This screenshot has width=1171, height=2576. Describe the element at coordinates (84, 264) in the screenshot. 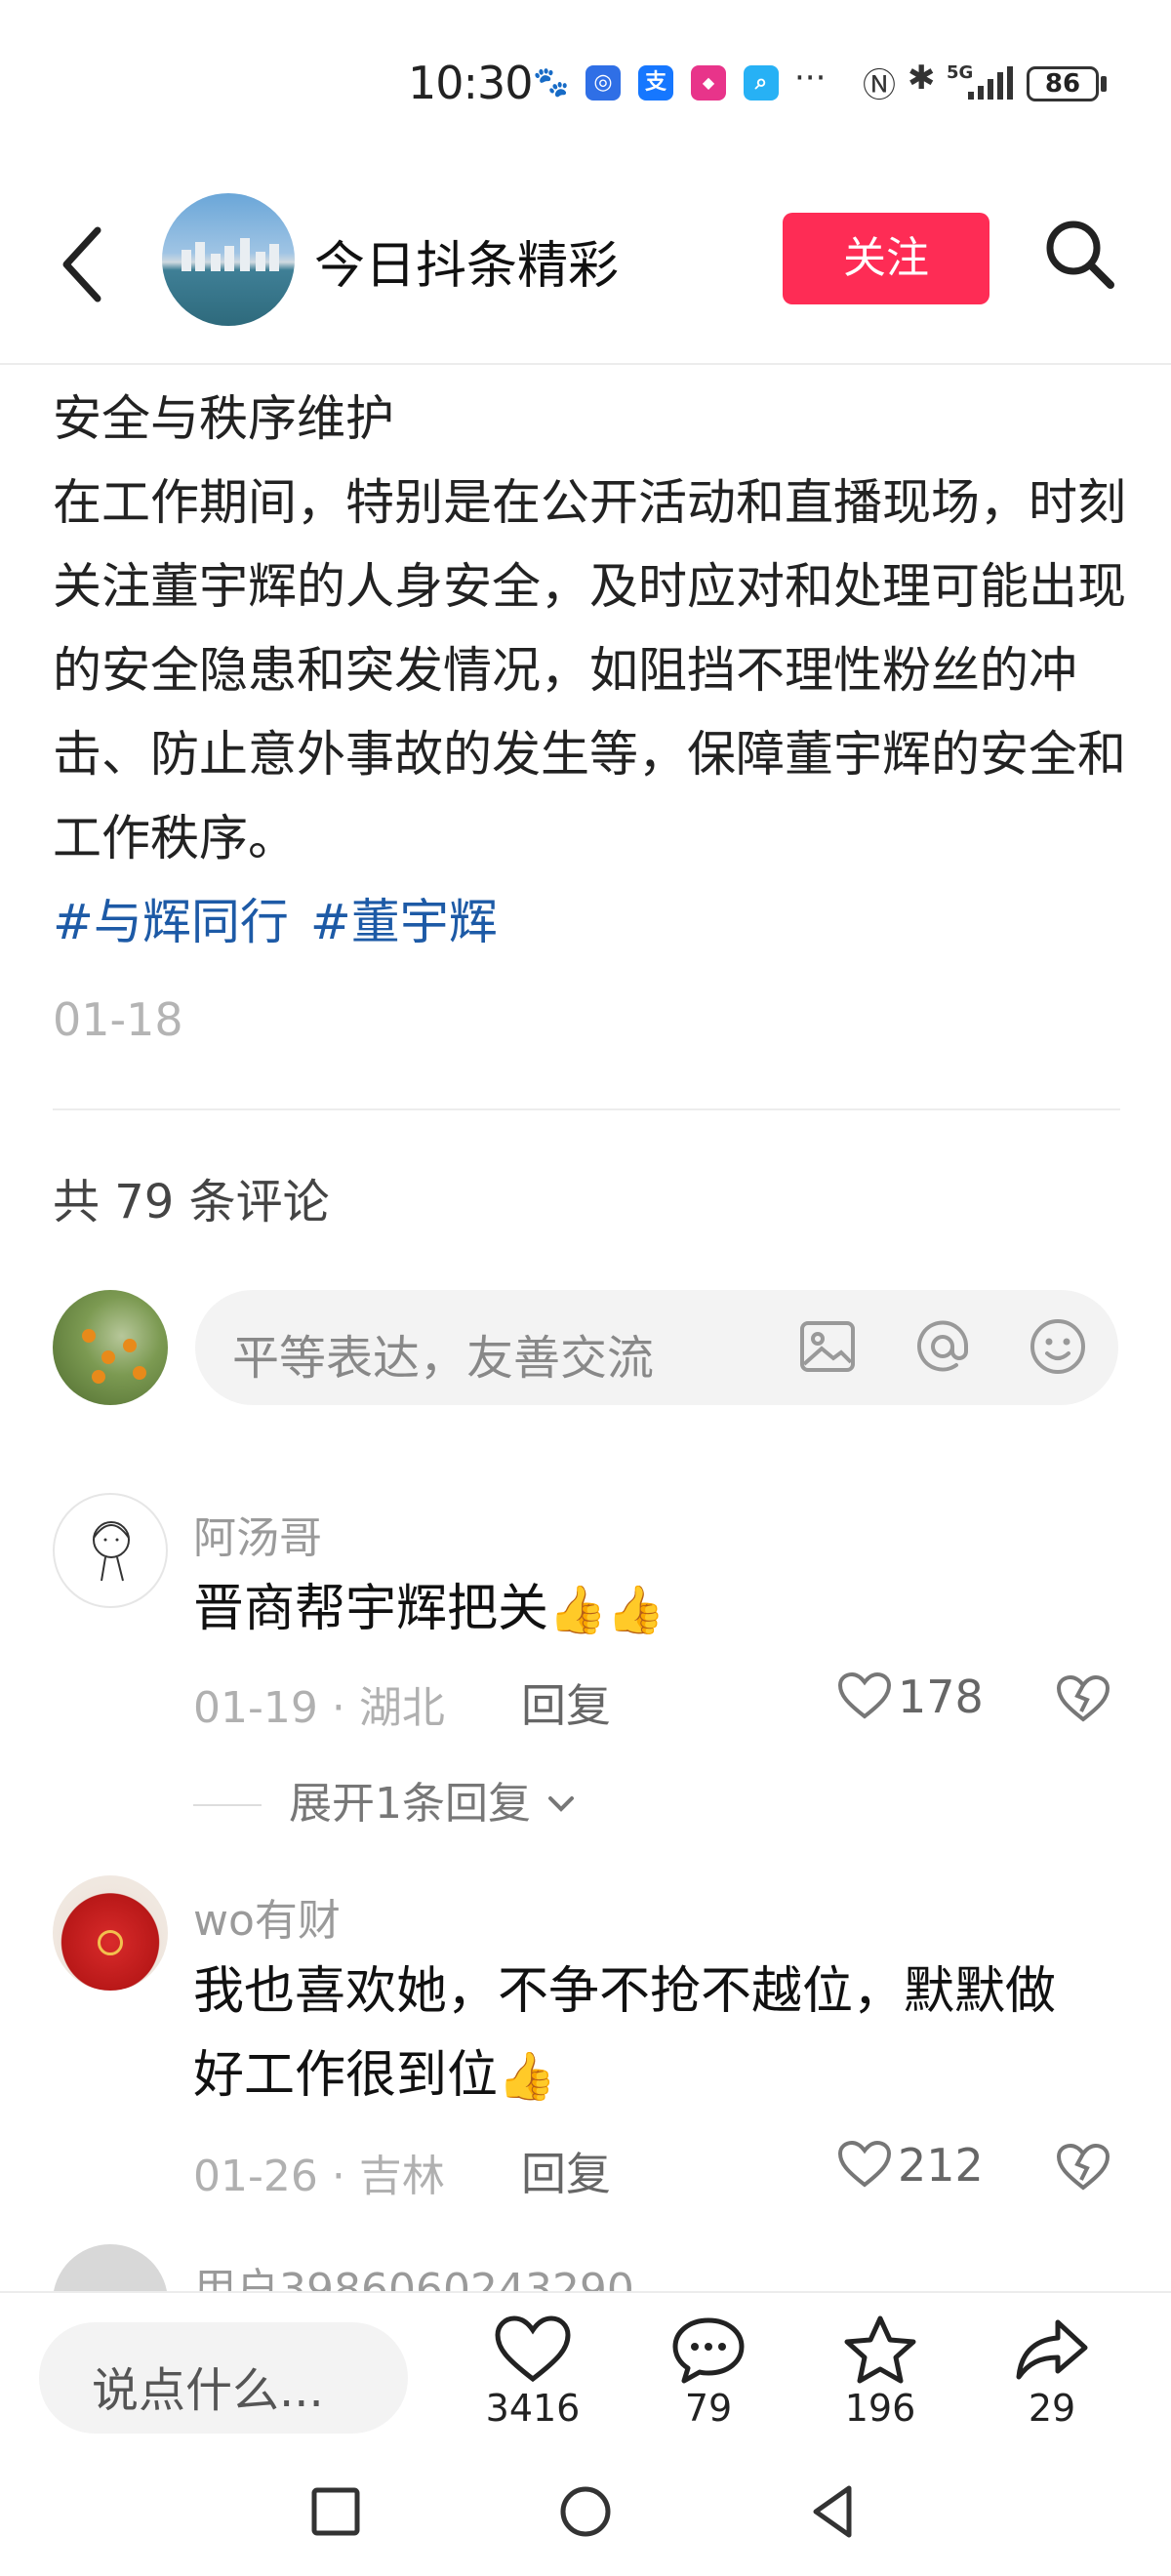

I see `back-icon` at that location.